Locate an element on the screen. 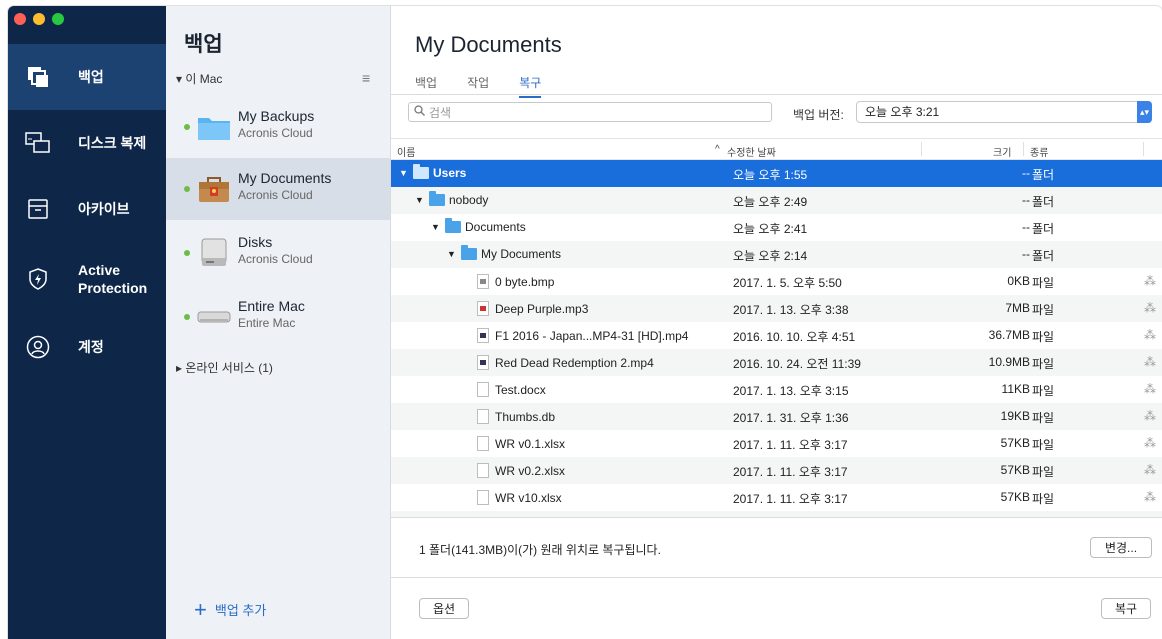 Image resolution: width=1162 pixels, height=639 pixels. backup-item-entire-mac: Entire Mac Entire Mac is located at coordinates (278, 317).